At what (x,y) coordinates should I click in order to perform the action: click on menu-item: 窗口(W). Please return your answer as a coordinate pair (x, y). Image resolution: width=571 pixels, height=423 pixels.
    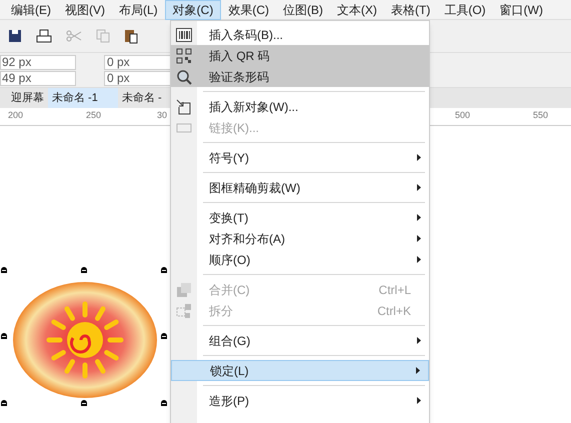
    Looking at the image, I should click on (521, 10).